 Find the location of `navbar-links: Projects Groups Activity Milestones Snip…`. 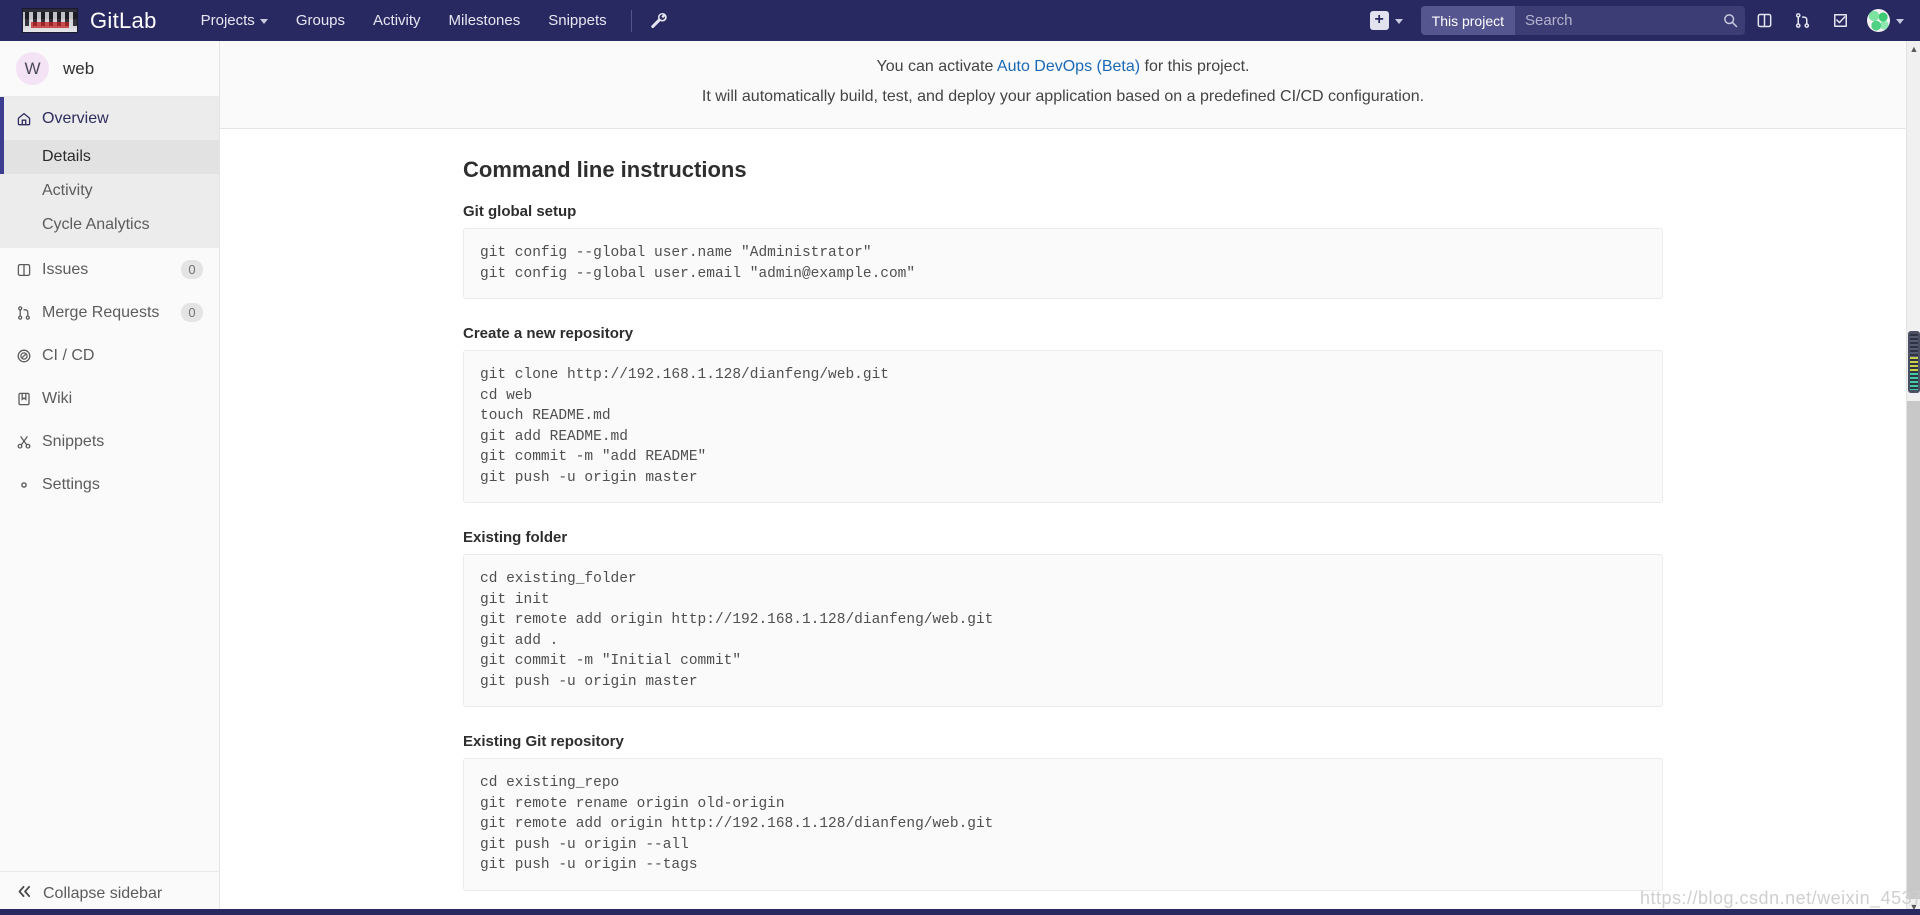

navbar-links: Projects Groups Activity Milestones Snip… is located at coordinates (431, 20).